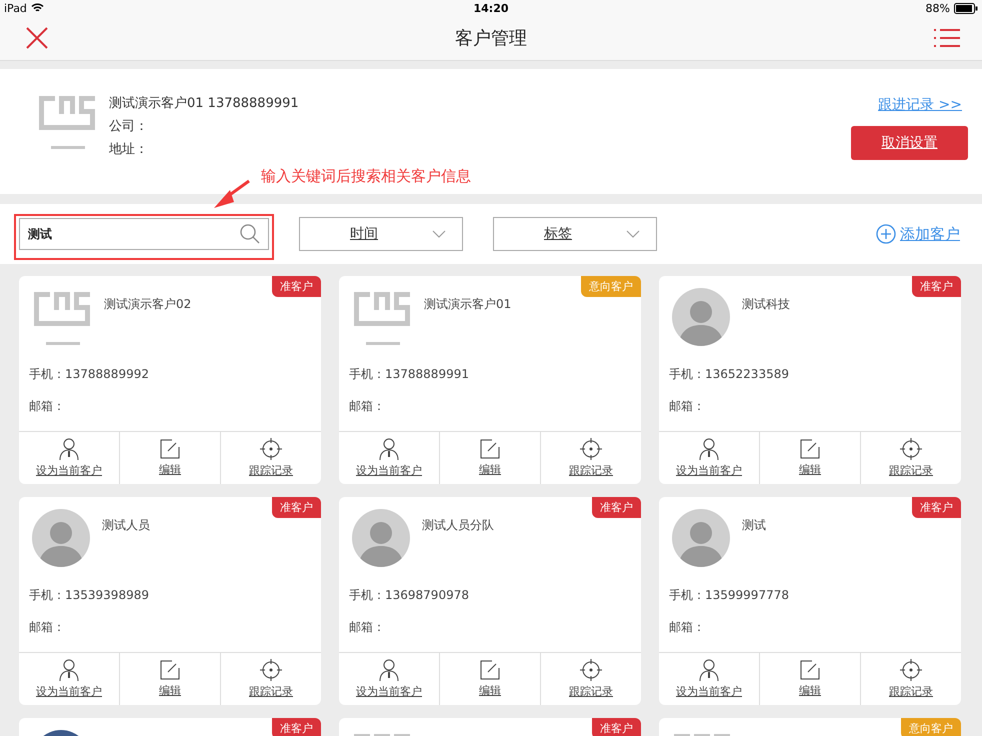 Image resolution: width=982 pixels, height=736 pixels. Describe the element at coordinates (129, 149) in the screenshot. I see `address-label: 地址：` at that location.